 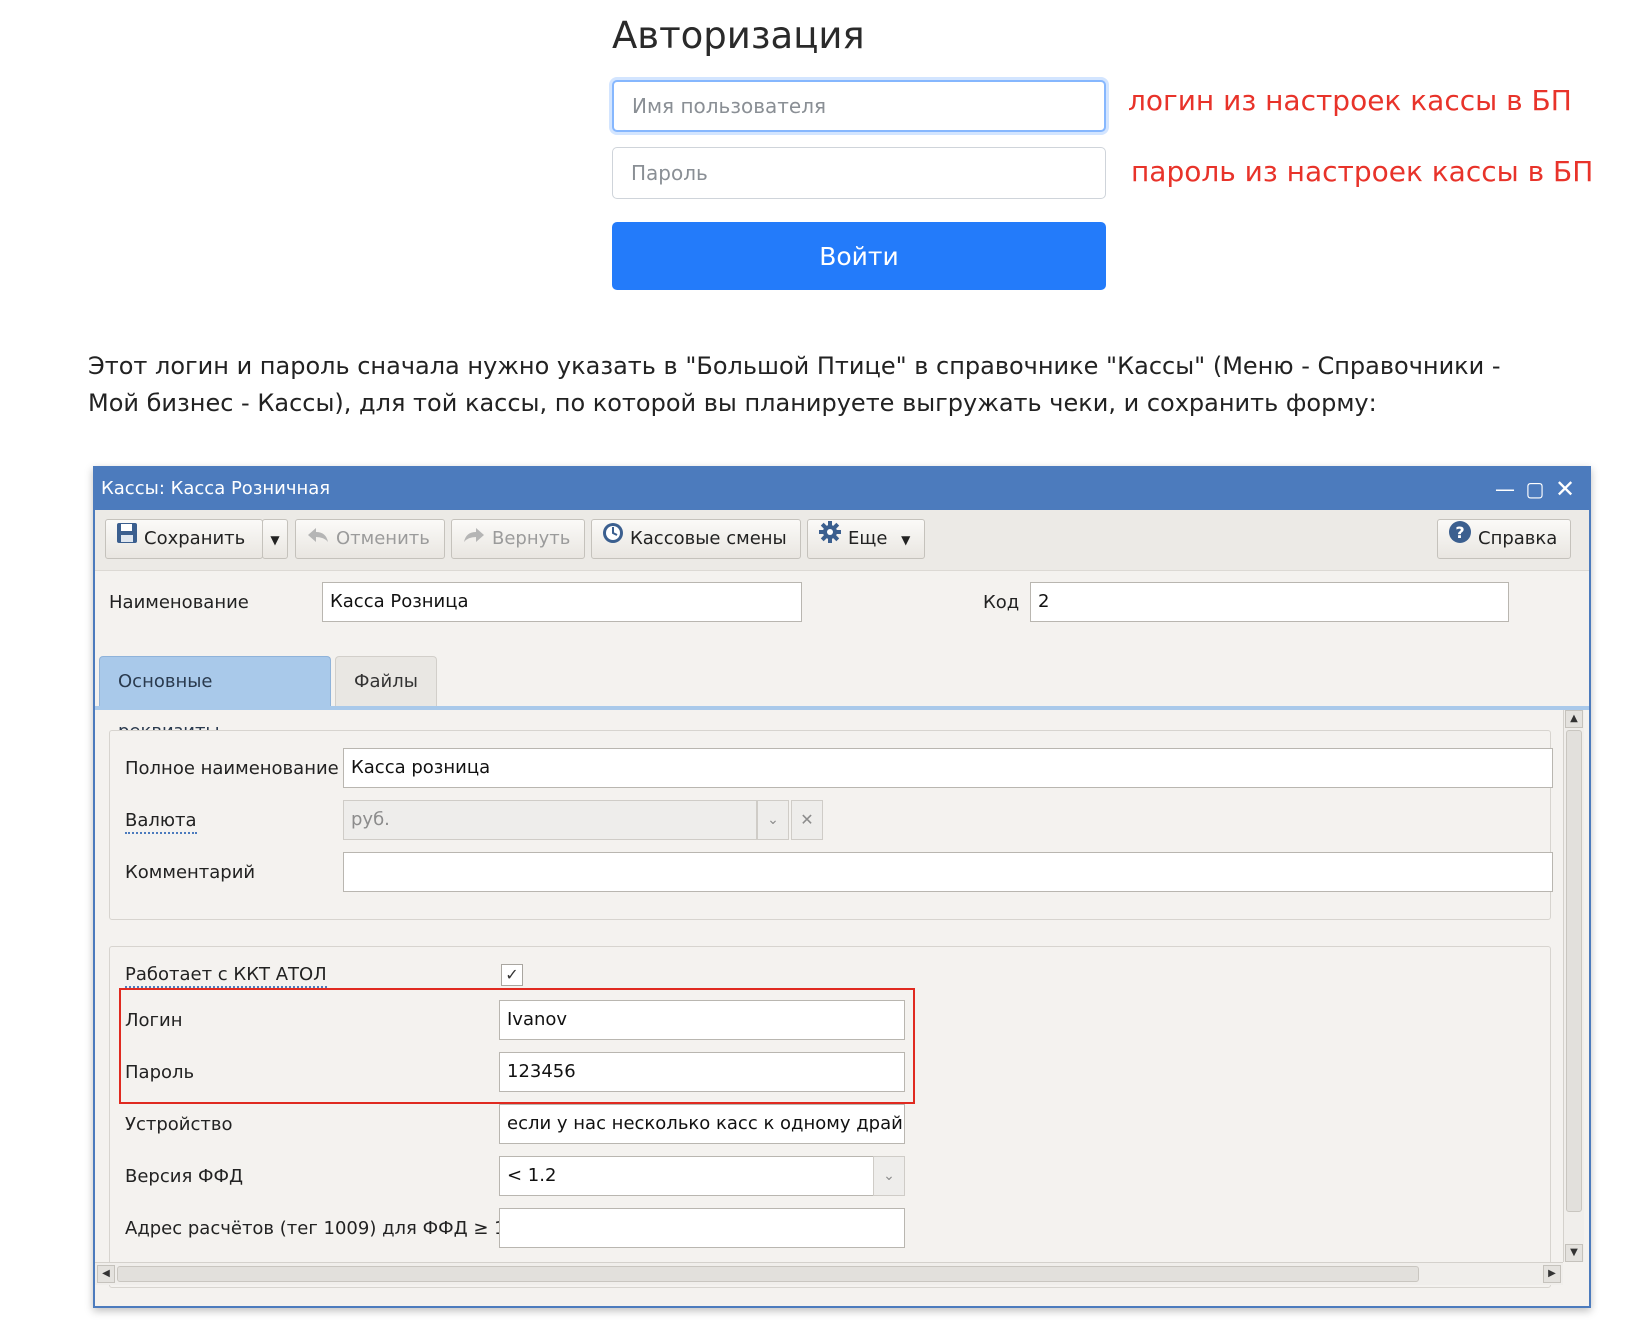 I want to click on code-field: 2, so click(x=1269, y=602).